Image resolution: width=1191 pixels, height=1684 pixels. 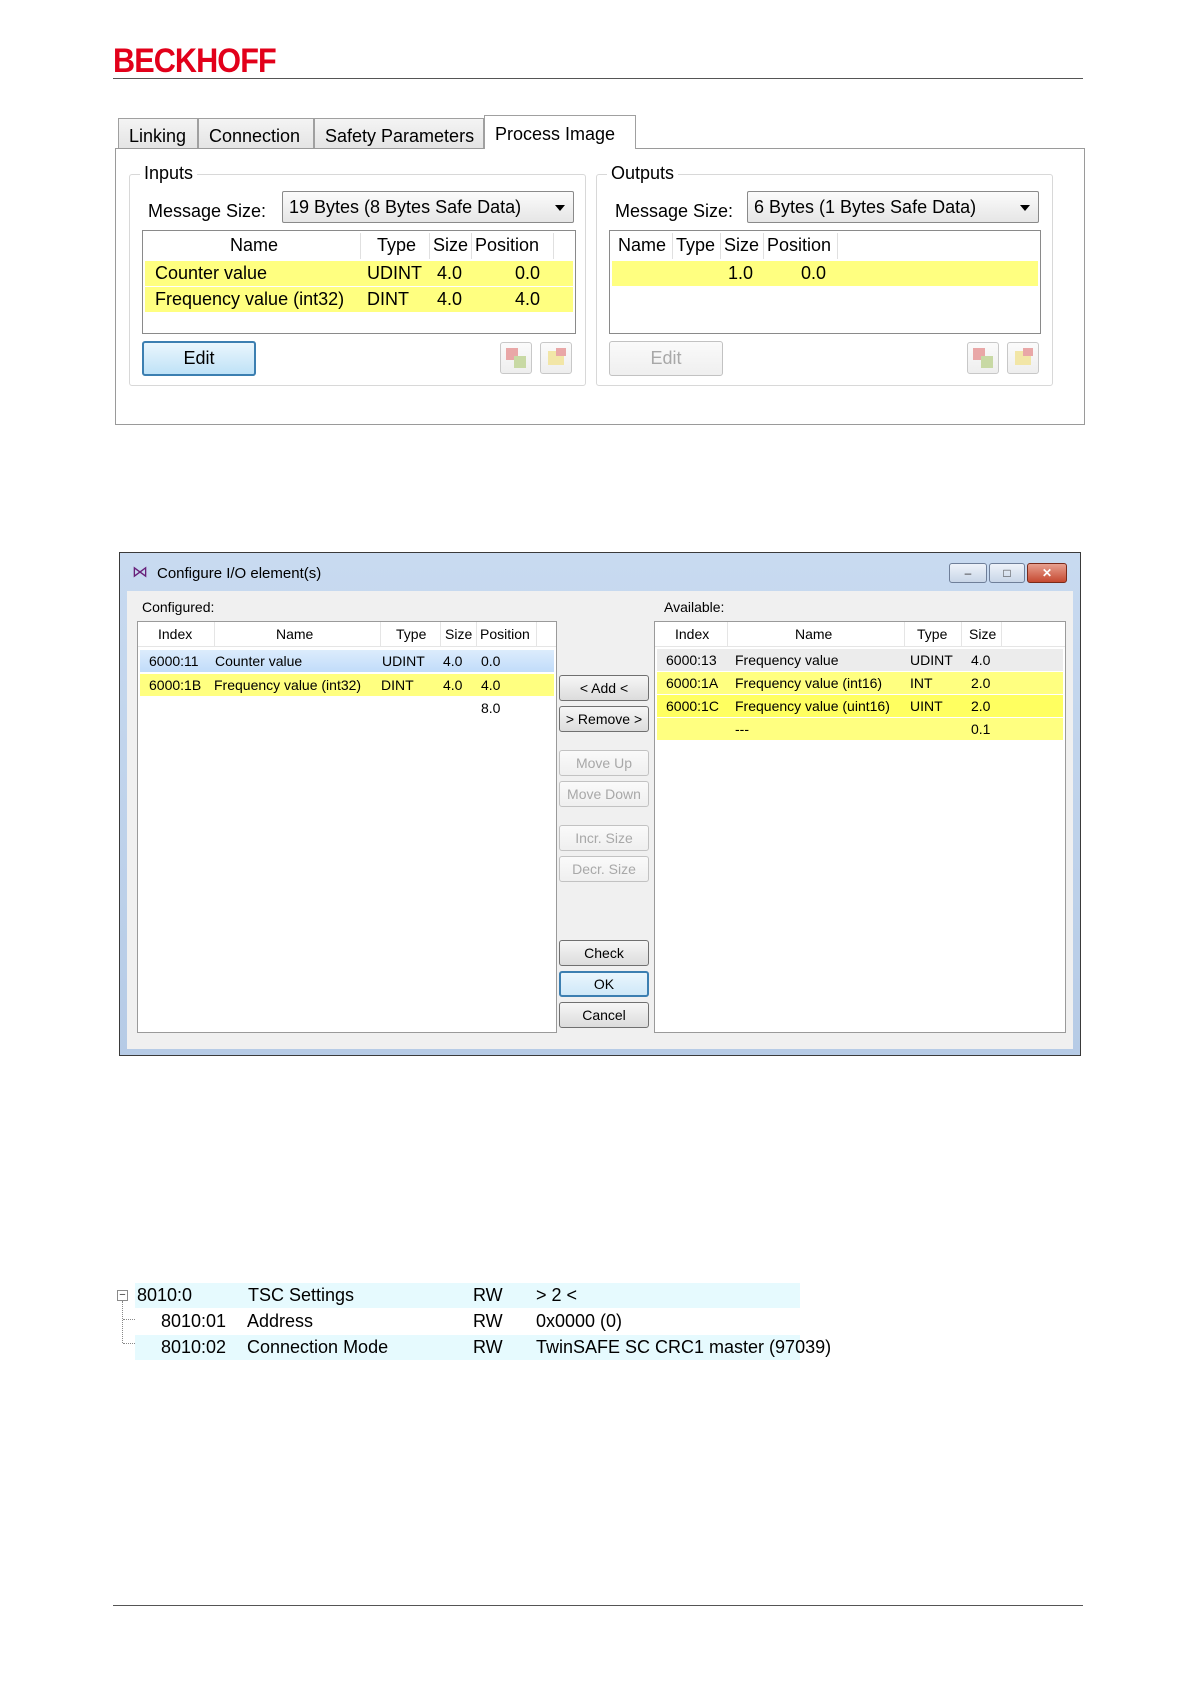 I want to click on tree-row: 8010:0 TSC Settings RW > 2 <, so click(x=467, y=1295).